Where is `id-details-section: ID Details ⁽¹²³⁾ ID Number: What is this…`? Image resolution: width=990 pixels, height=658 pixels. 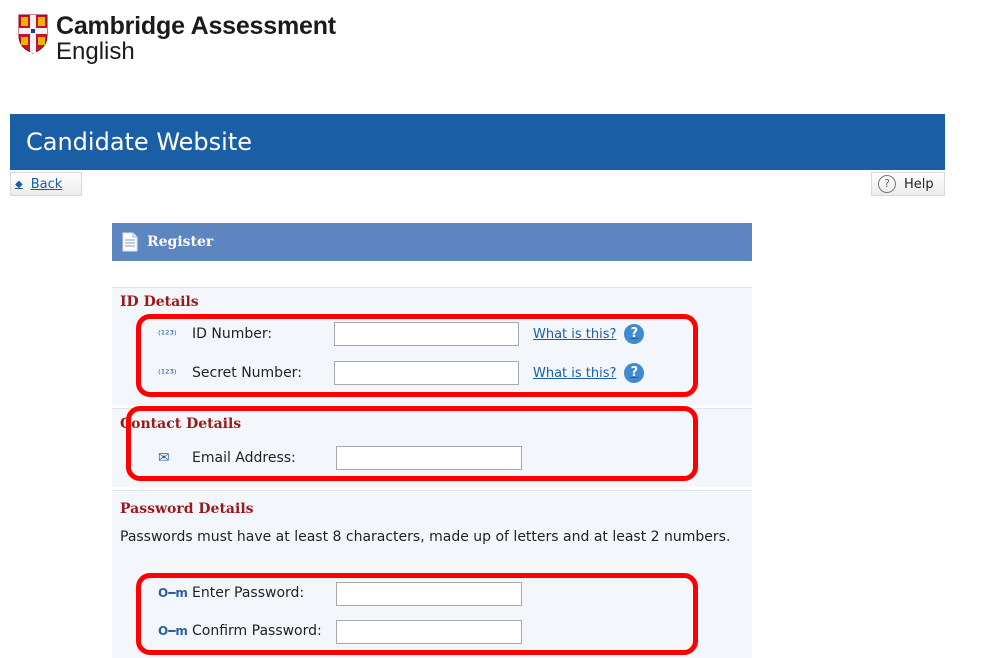
id-details-section: ID Details ⁽¹²³⁾ ID Number: What is this… is located at coordinates (432, 346).